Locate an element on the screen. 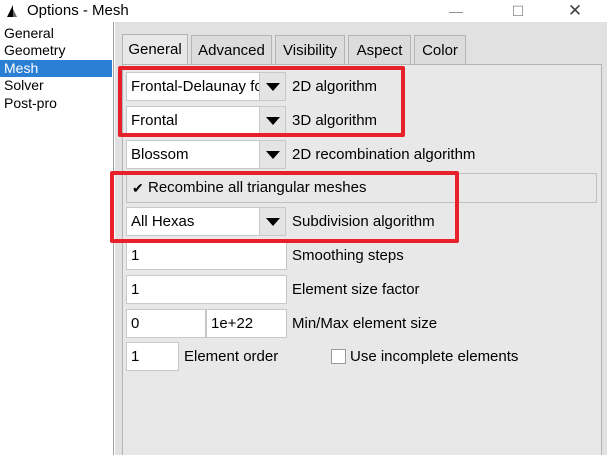 Image resolution: width=607 pixels, height=455 pixels. recombine-all-checkbox: ✔ Recombine all triangular meshes is located at coordinates (361, 188).